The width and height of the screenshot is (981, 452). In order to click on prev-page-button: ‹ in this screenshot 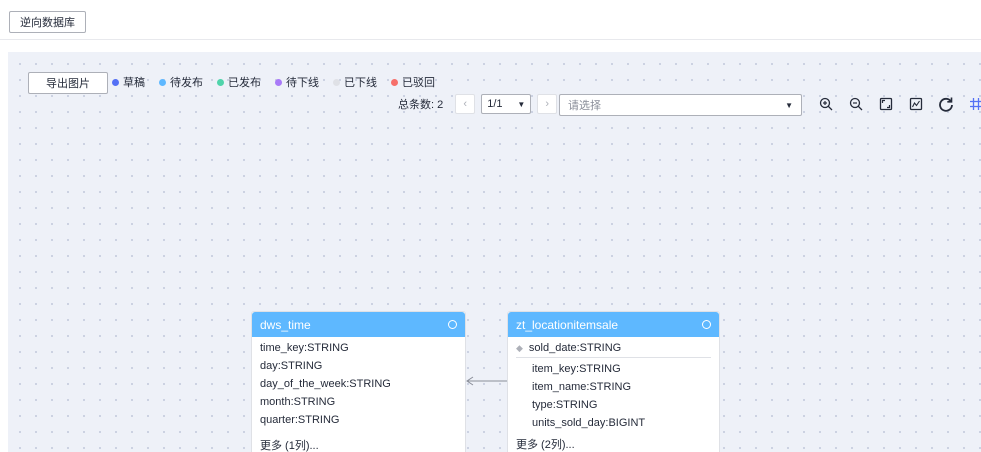, I will do `click(465, 104)`.